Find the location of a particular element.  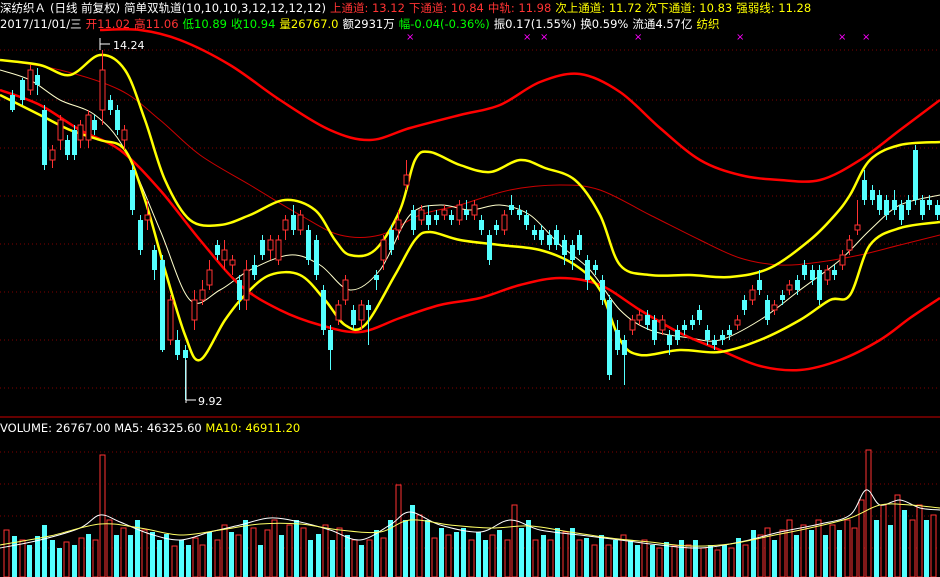

ma5-label: MA5: 46325.60 is located at coordinates (158, 428).